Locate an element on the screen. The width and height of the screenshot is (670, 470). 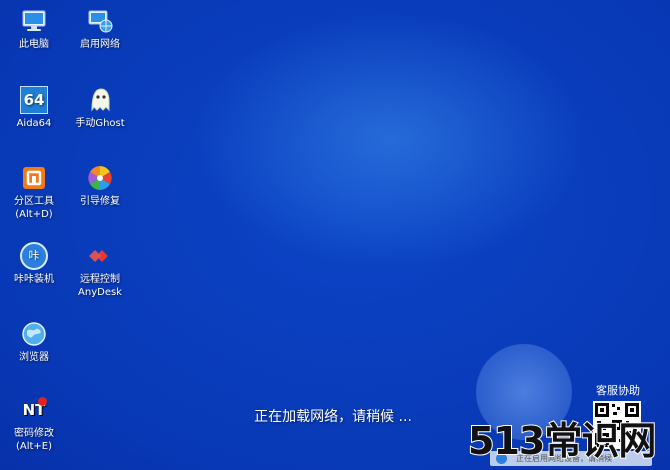
desktop-icon-boot-repair: 引导修复 is located at coordinates (100, 186).